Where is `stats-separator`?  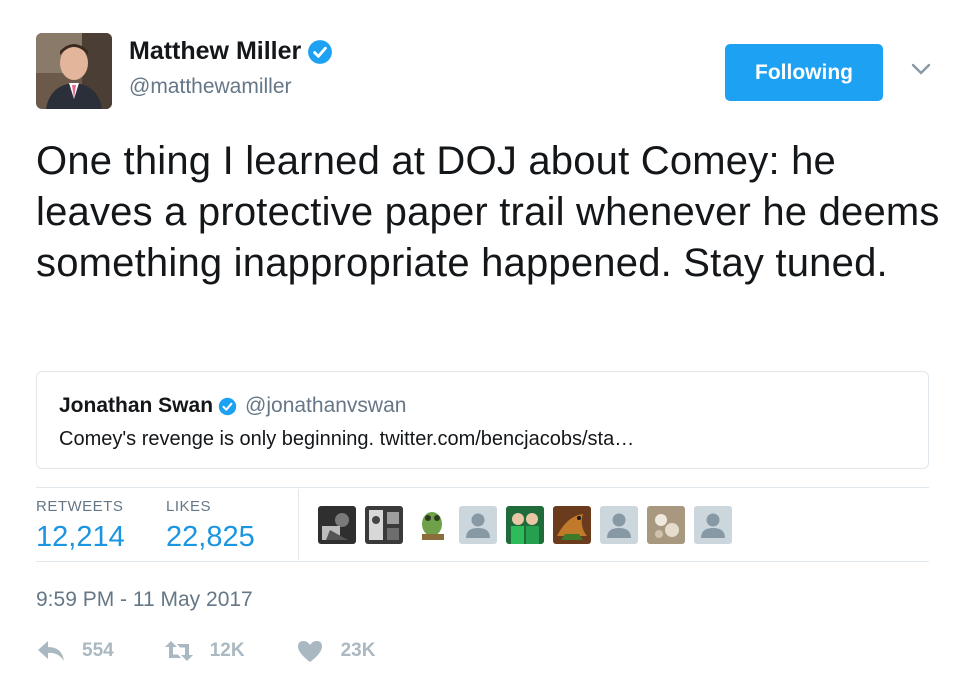 stats-separator is located at coordinates (298, 524).